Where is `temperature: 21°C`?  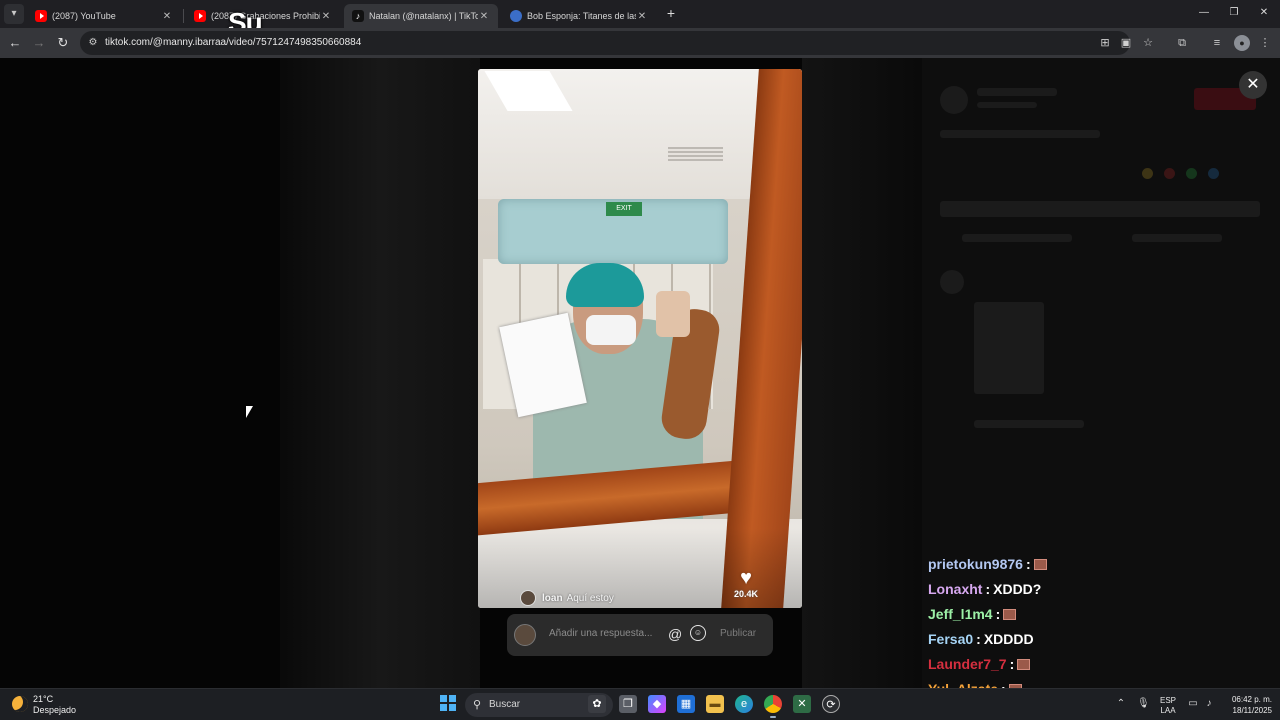
temperature: 21°C is located at coordinates (43, 699).